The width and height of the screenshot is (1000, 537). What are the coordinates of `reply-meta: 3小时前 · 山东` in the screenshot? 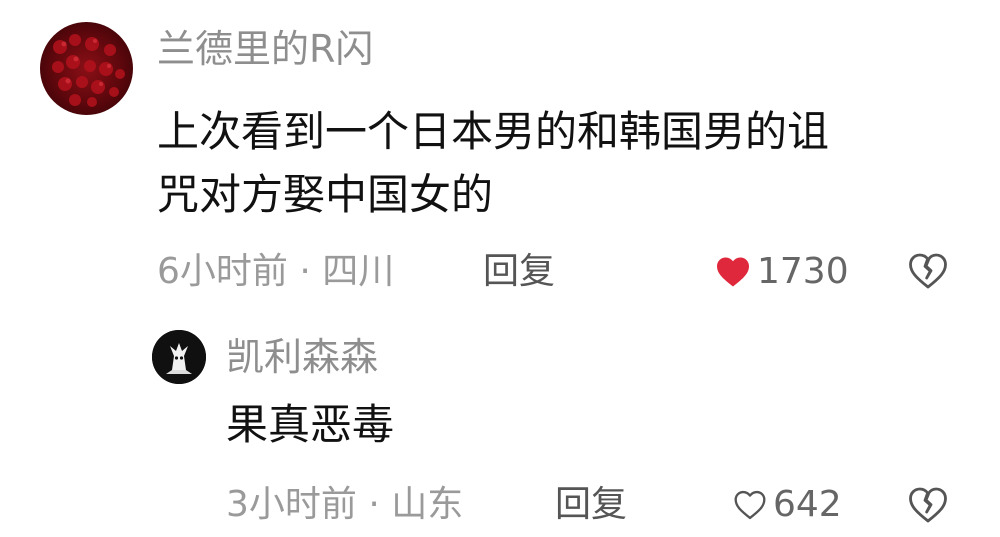 It's located at (345, 504).